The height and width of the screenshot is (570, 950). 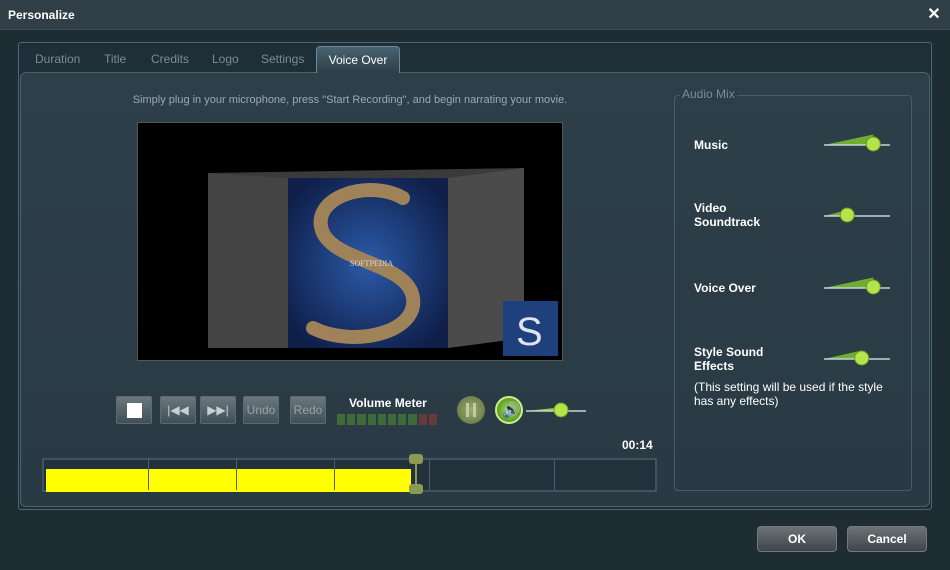 I want to click on tab-logo: Logo, so click(x=225, y=59).